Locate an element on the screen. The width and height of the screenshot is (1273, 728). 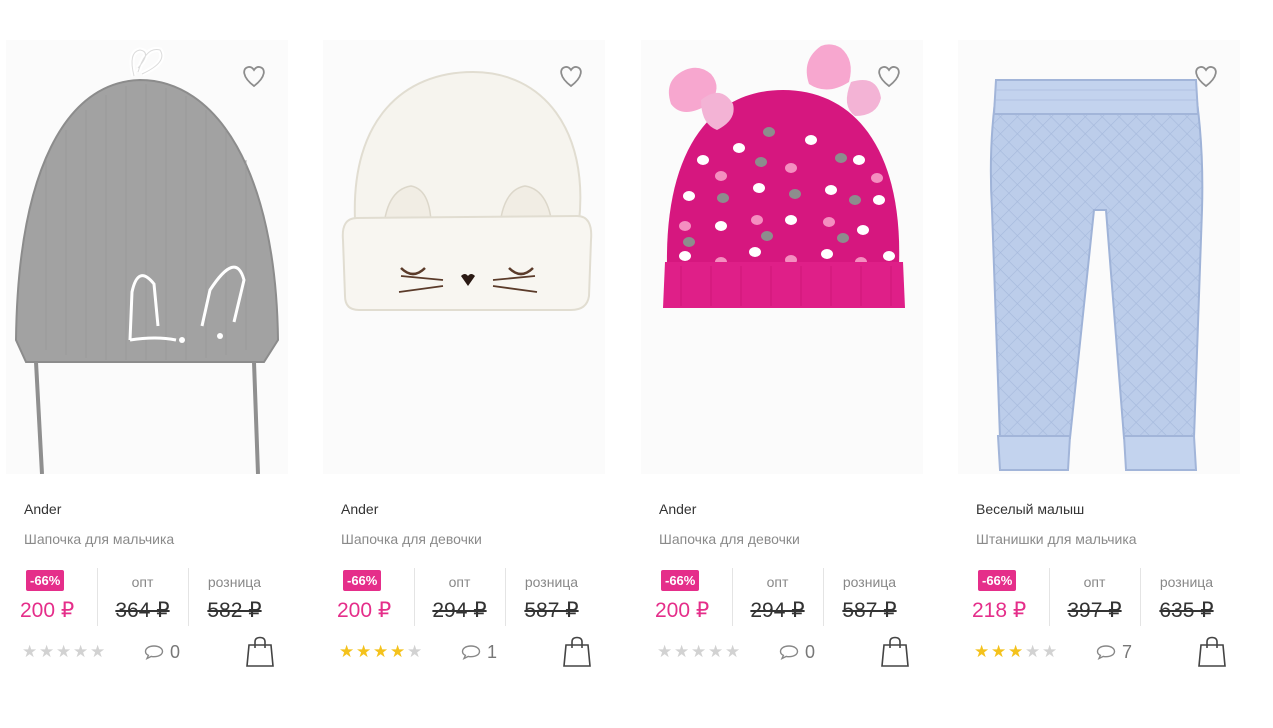
product-image-blue-pants is located at coordinates (1099, 257).